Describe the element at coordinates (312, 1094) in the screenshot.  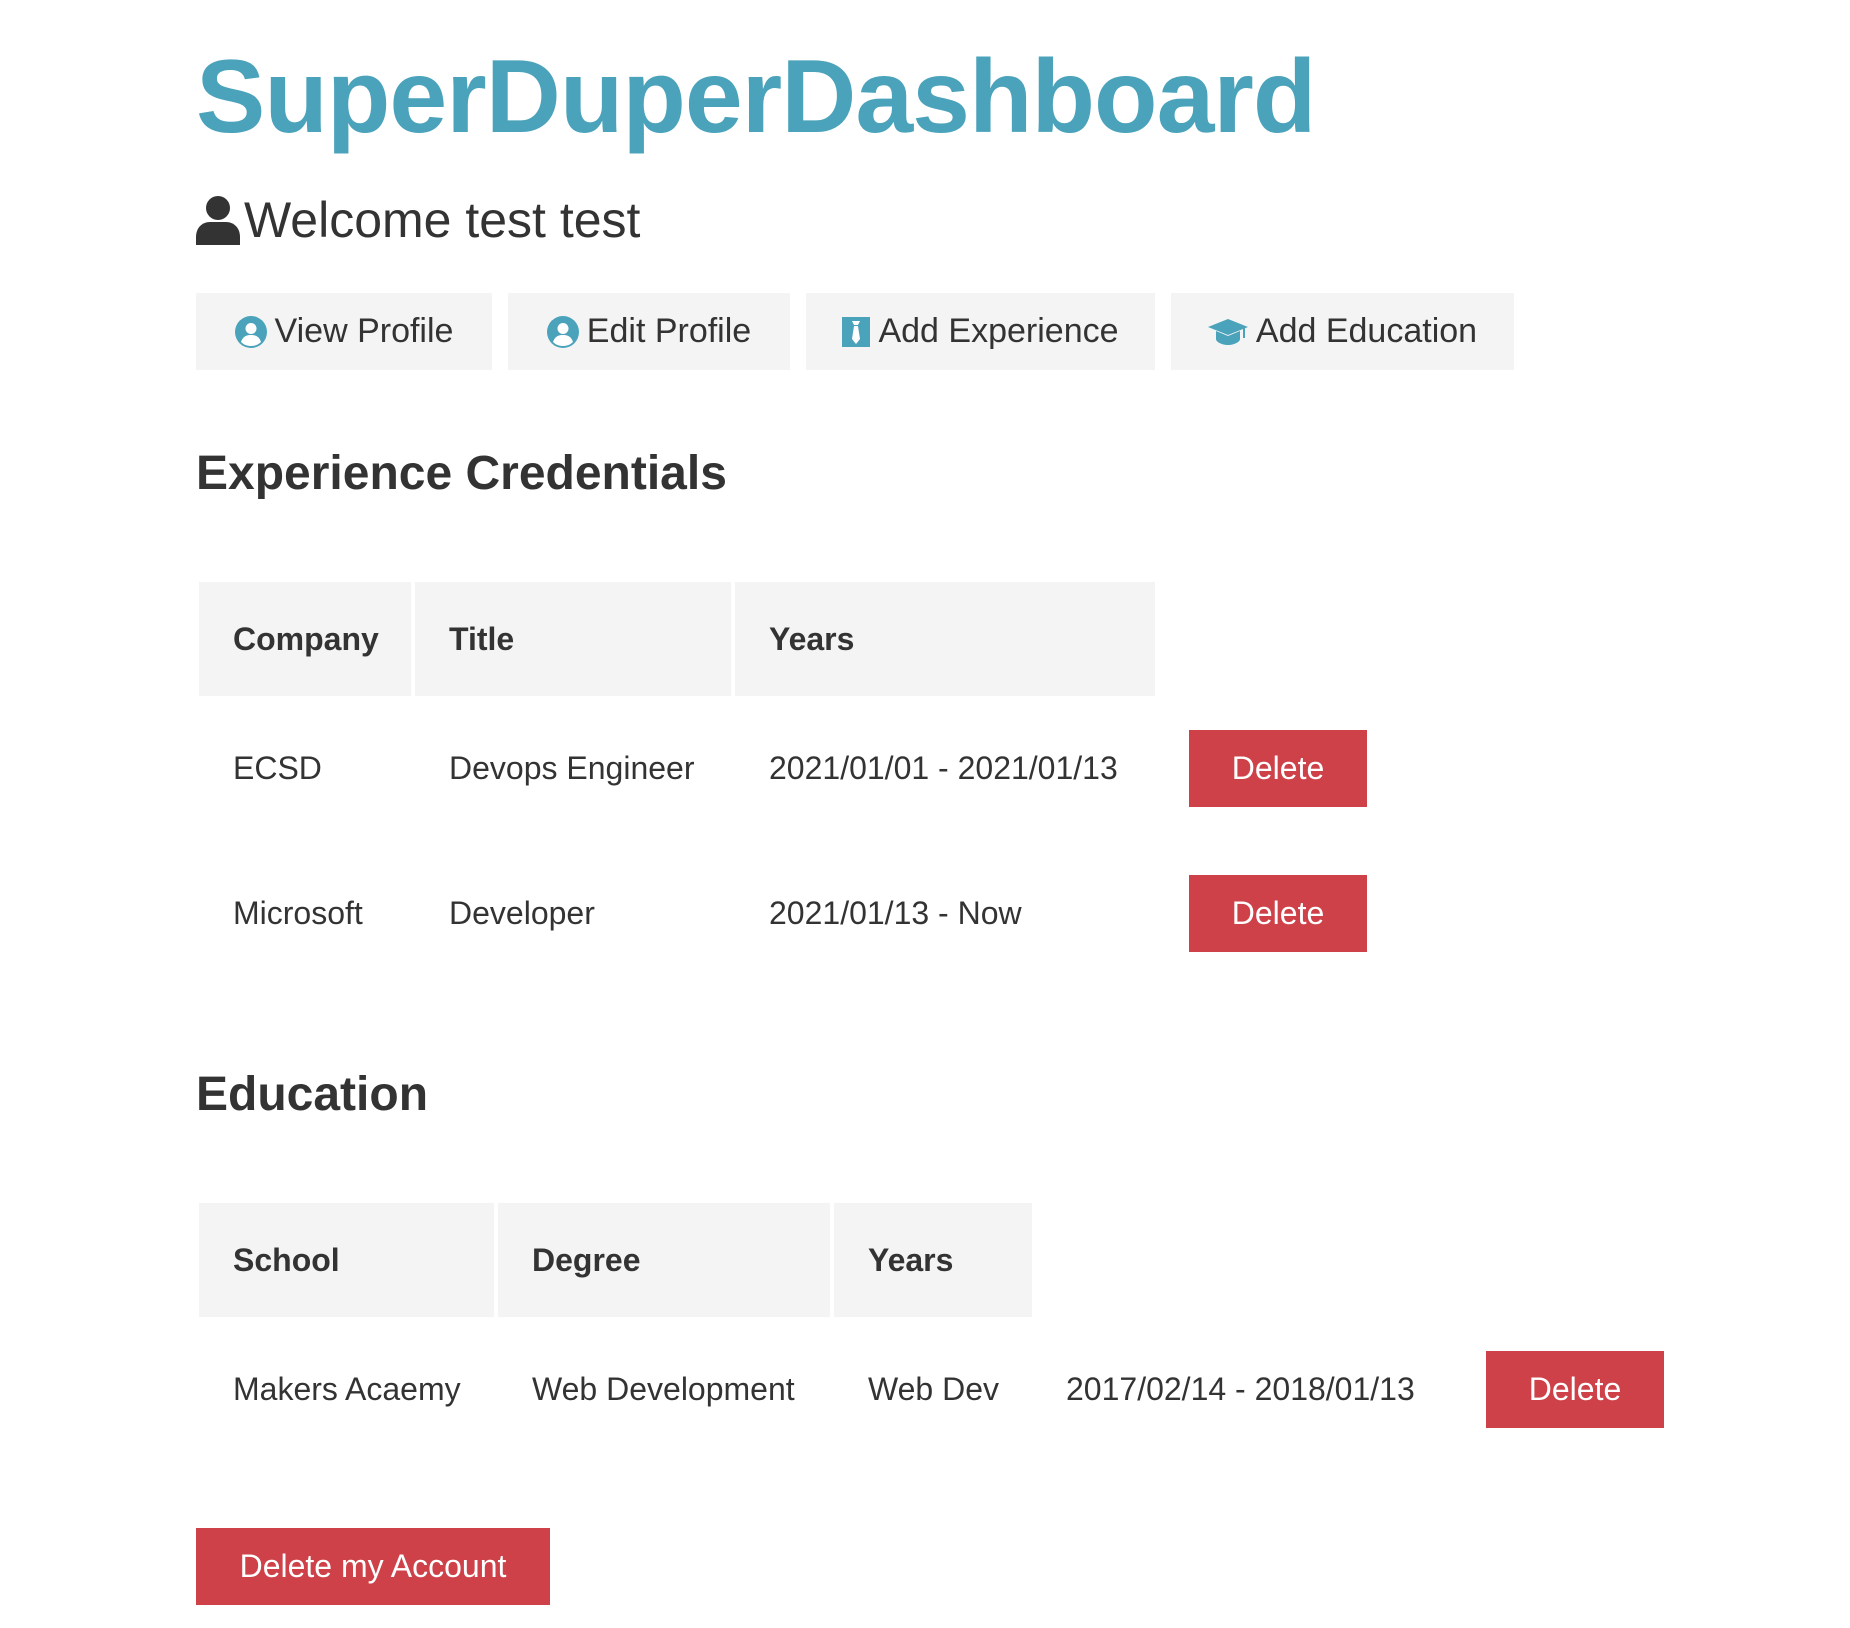
I see `education-heading: Education` at that location.